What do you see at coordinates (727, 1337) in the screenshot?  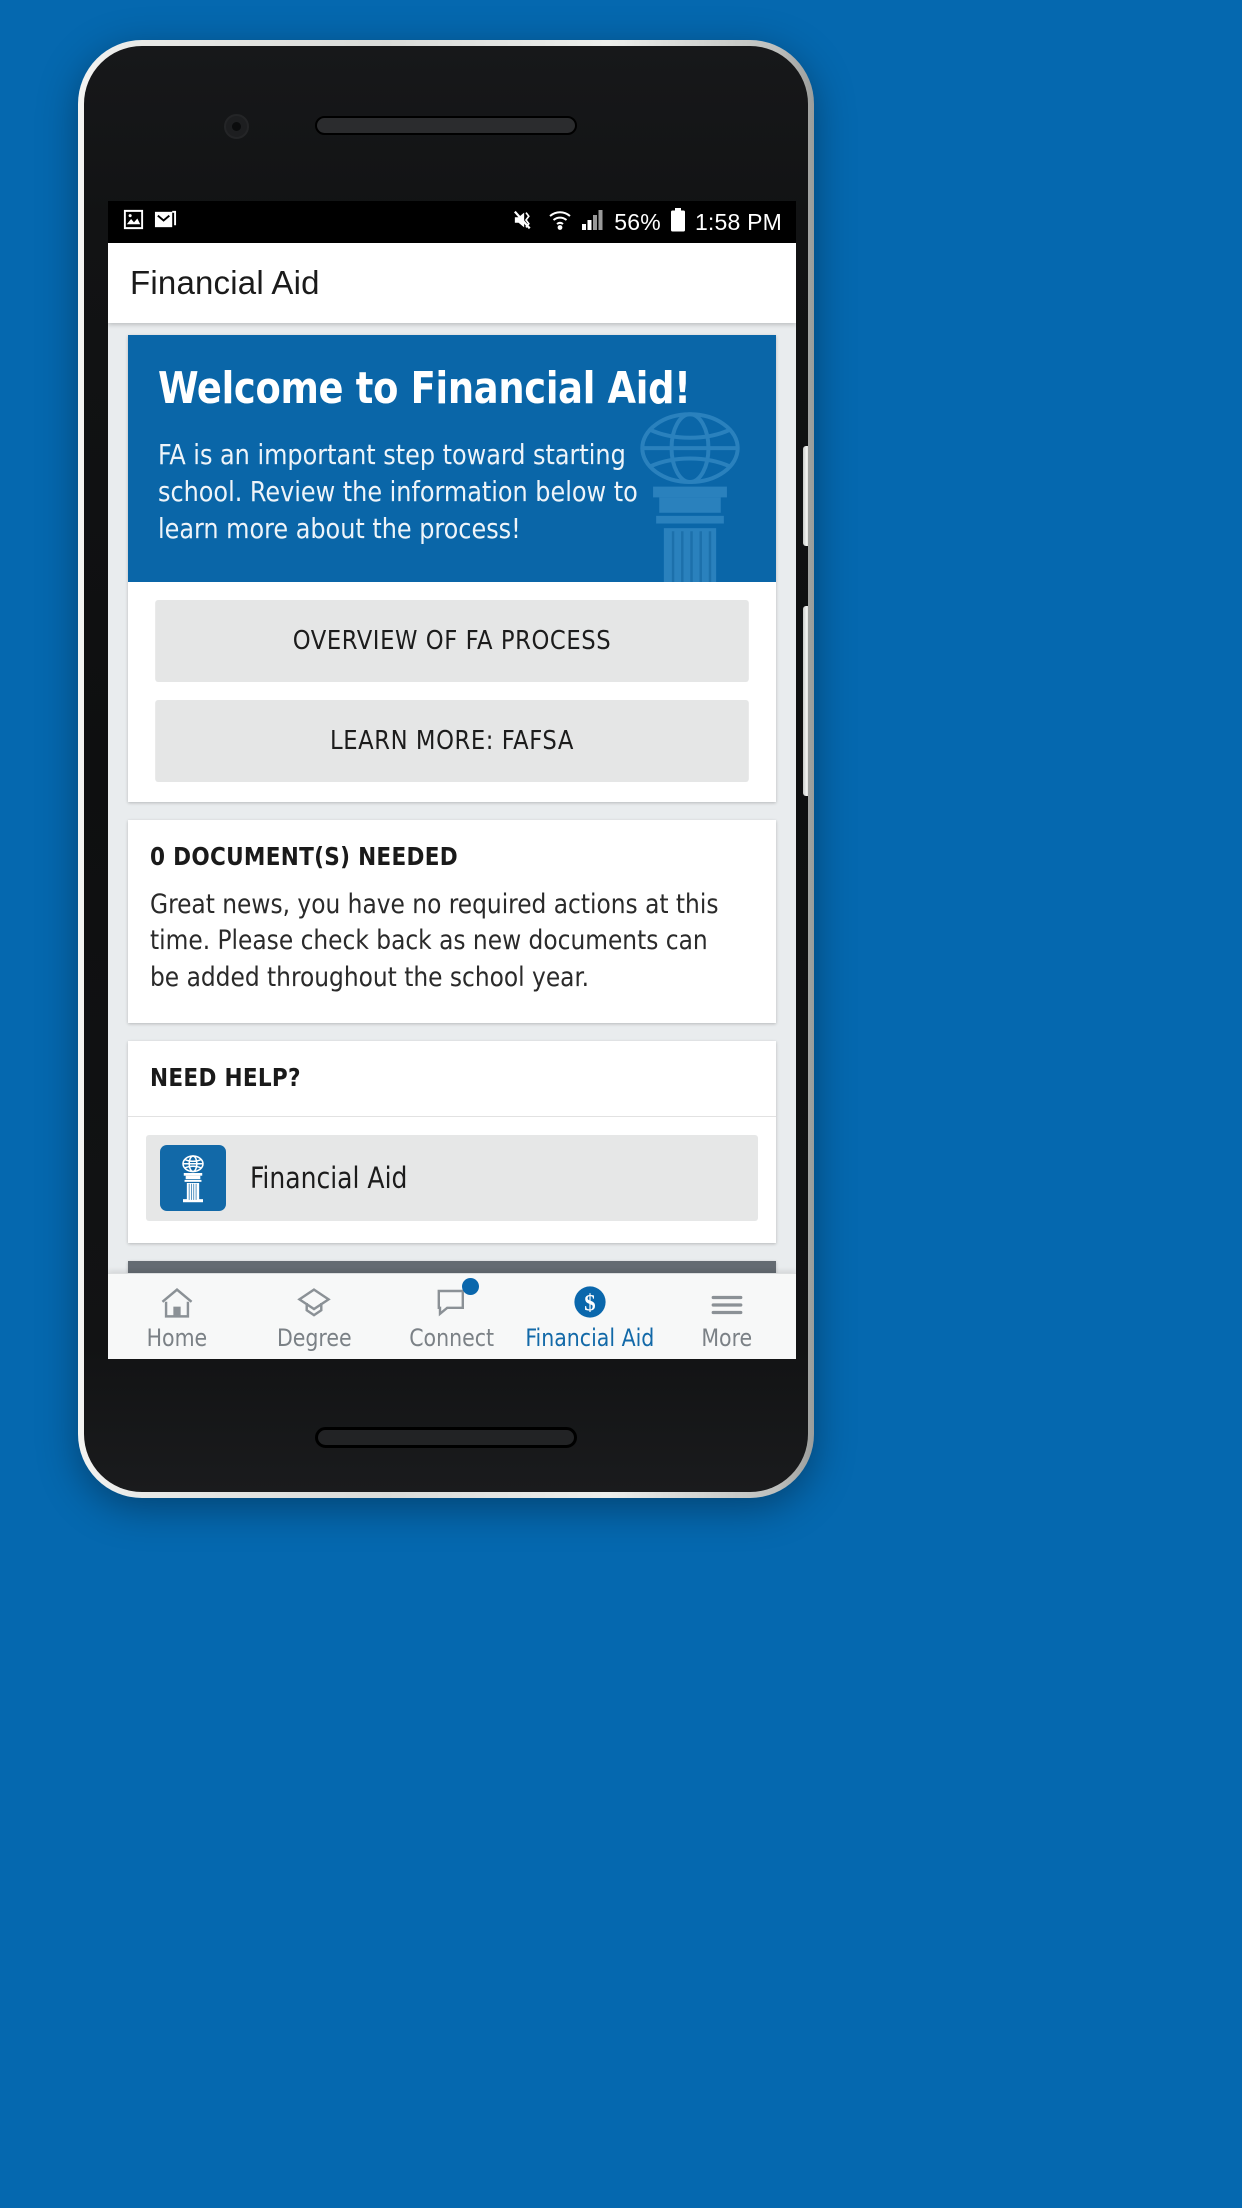 I see `nav-label: More` at bounding box center [727, 1337].